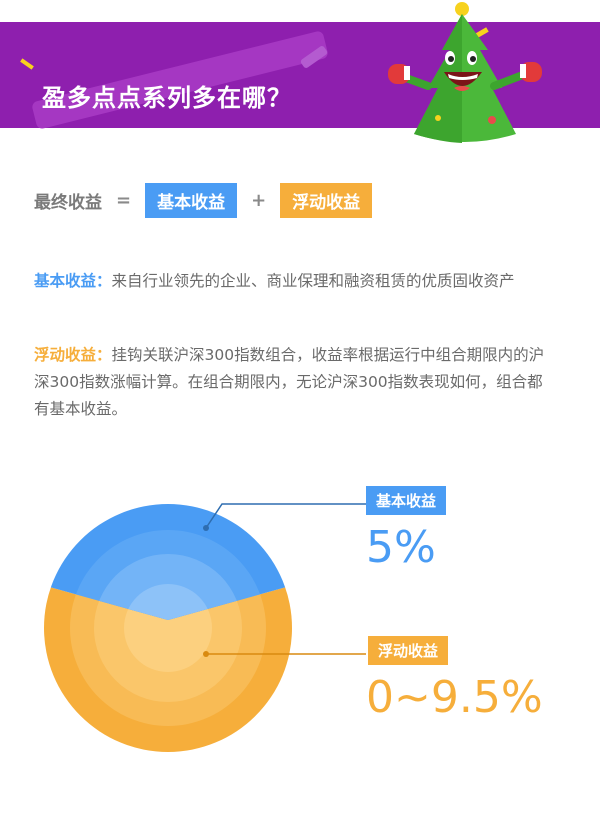 The image size is (600, 818). I want to click on page-title: 盈多点点系列多在哪？, so click(167, 98).